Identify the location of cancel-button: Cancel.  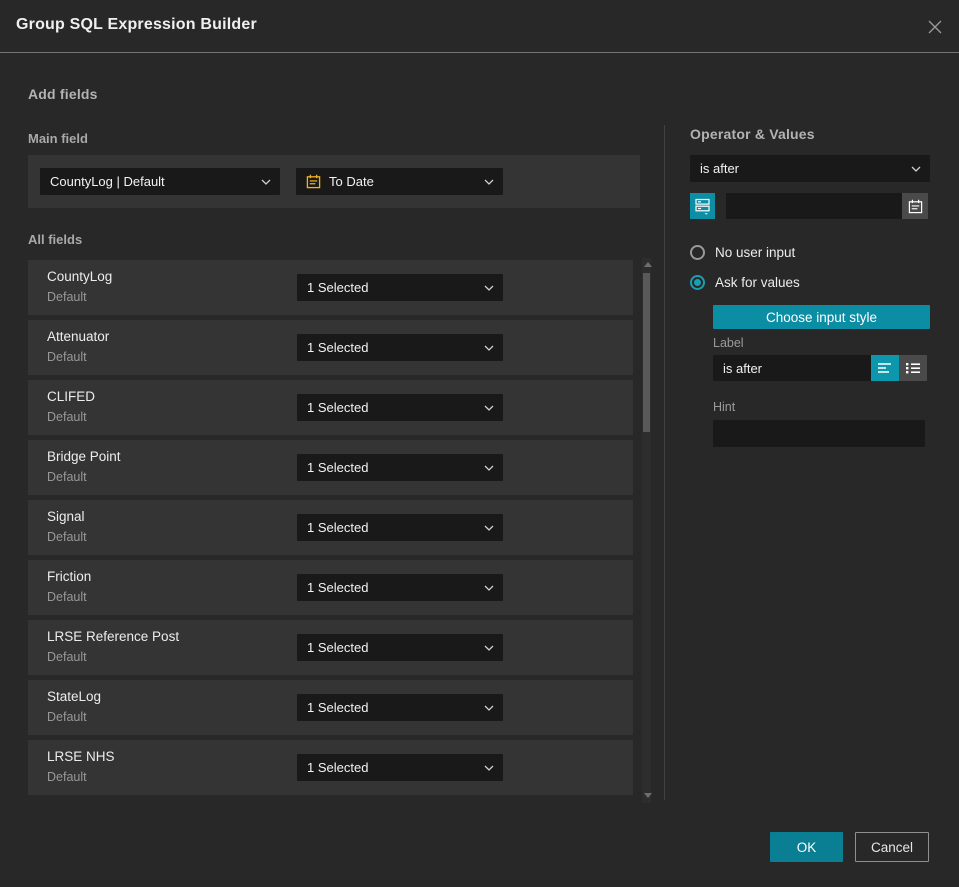
(892, 847).